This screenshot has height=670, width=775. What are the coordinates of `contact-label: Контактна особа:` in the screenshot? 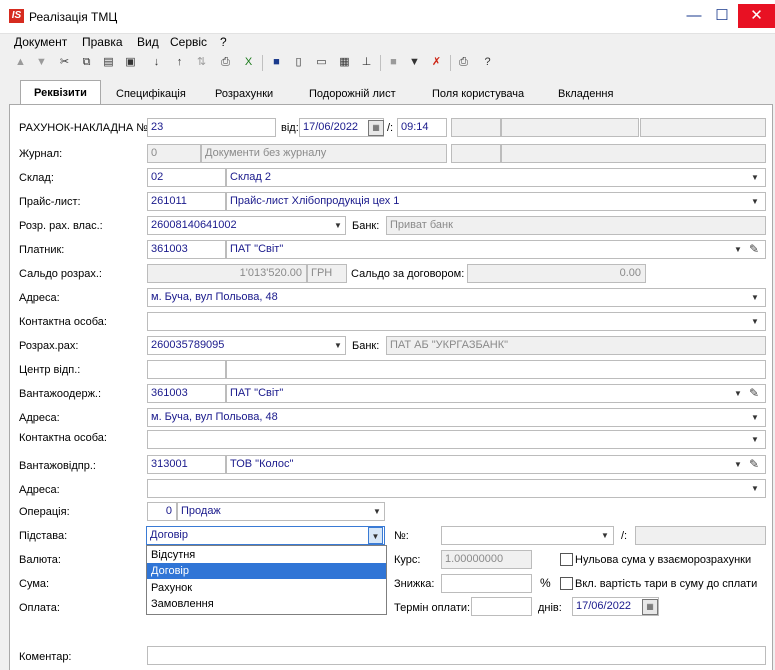 It's located at (63, 322).